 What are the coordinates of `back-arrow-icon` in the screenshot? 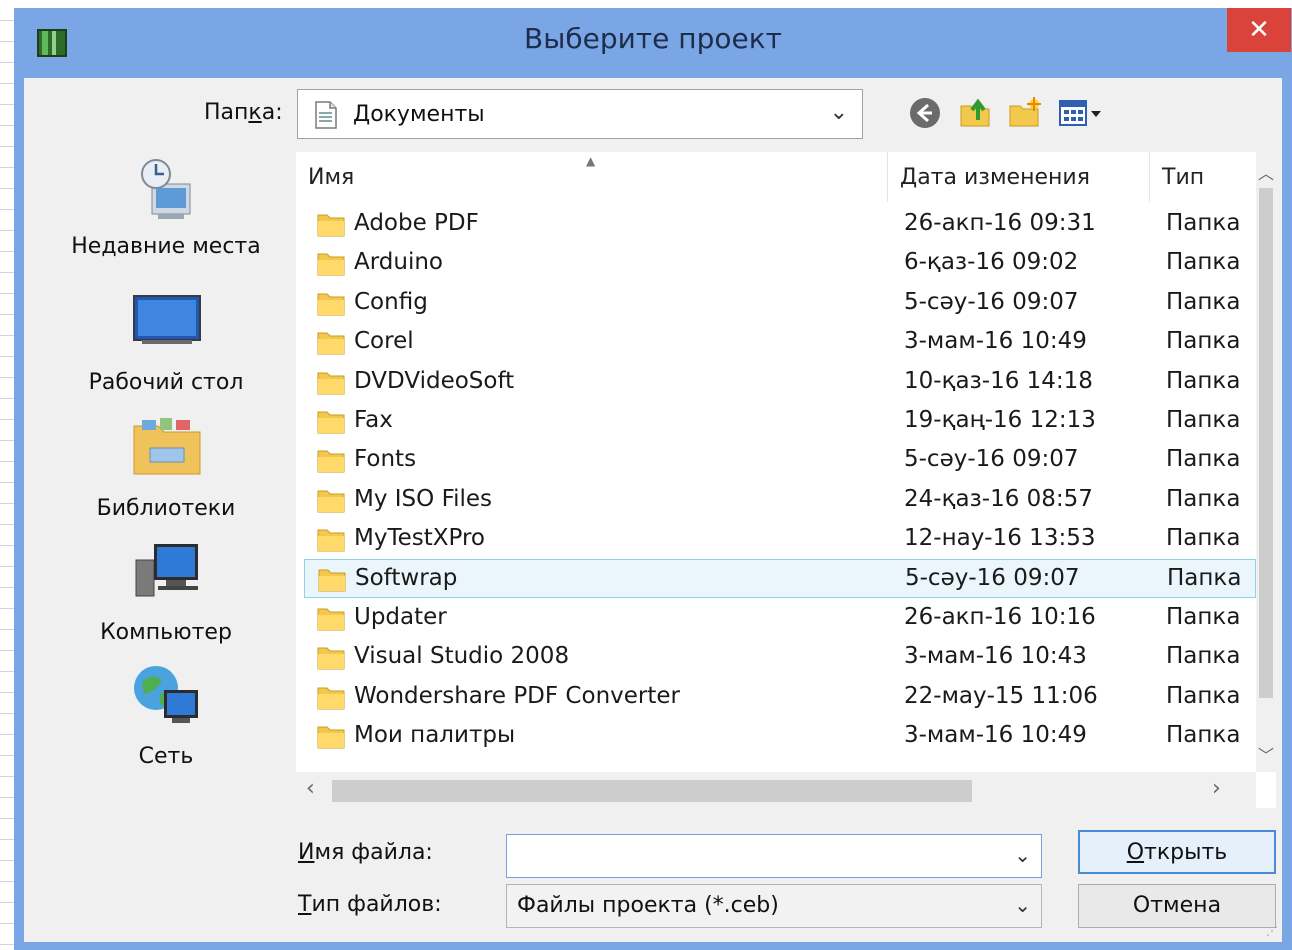 It's located at (925, 113).